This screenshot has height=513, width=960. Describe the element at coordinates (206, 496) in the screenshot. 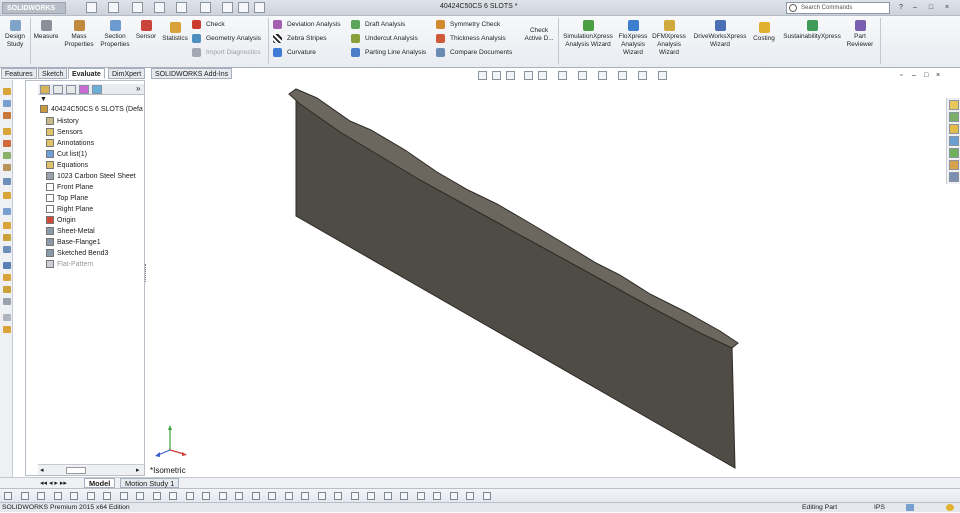

I see `filter-midpoints-icon` at that location.